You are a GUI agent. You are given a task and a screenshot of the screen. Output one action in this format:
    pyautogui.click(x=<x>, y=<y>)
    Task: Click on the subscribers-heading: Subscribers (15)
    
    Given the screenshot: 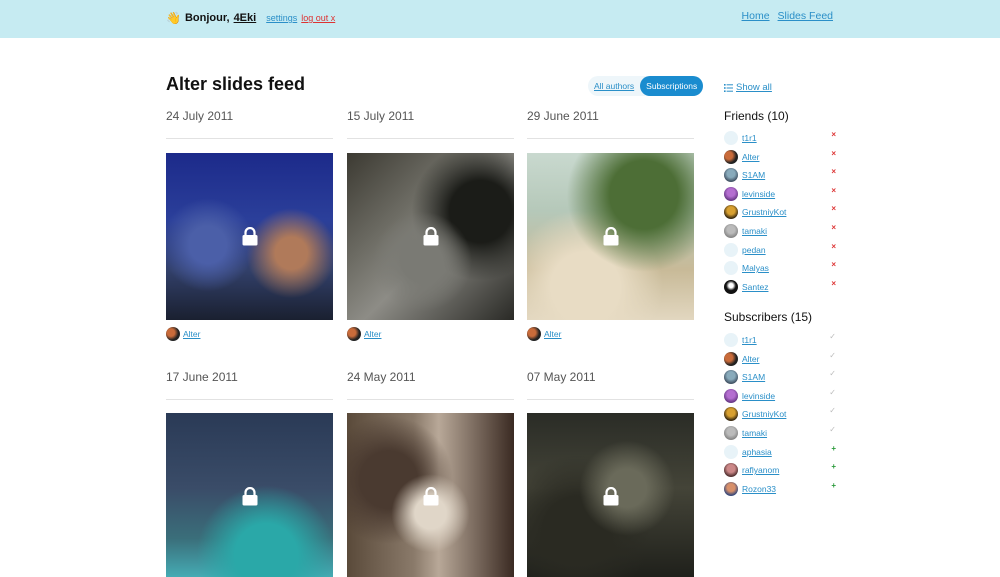 What is the action you would take?
    pyautogui.click(x=768, y=317)
    